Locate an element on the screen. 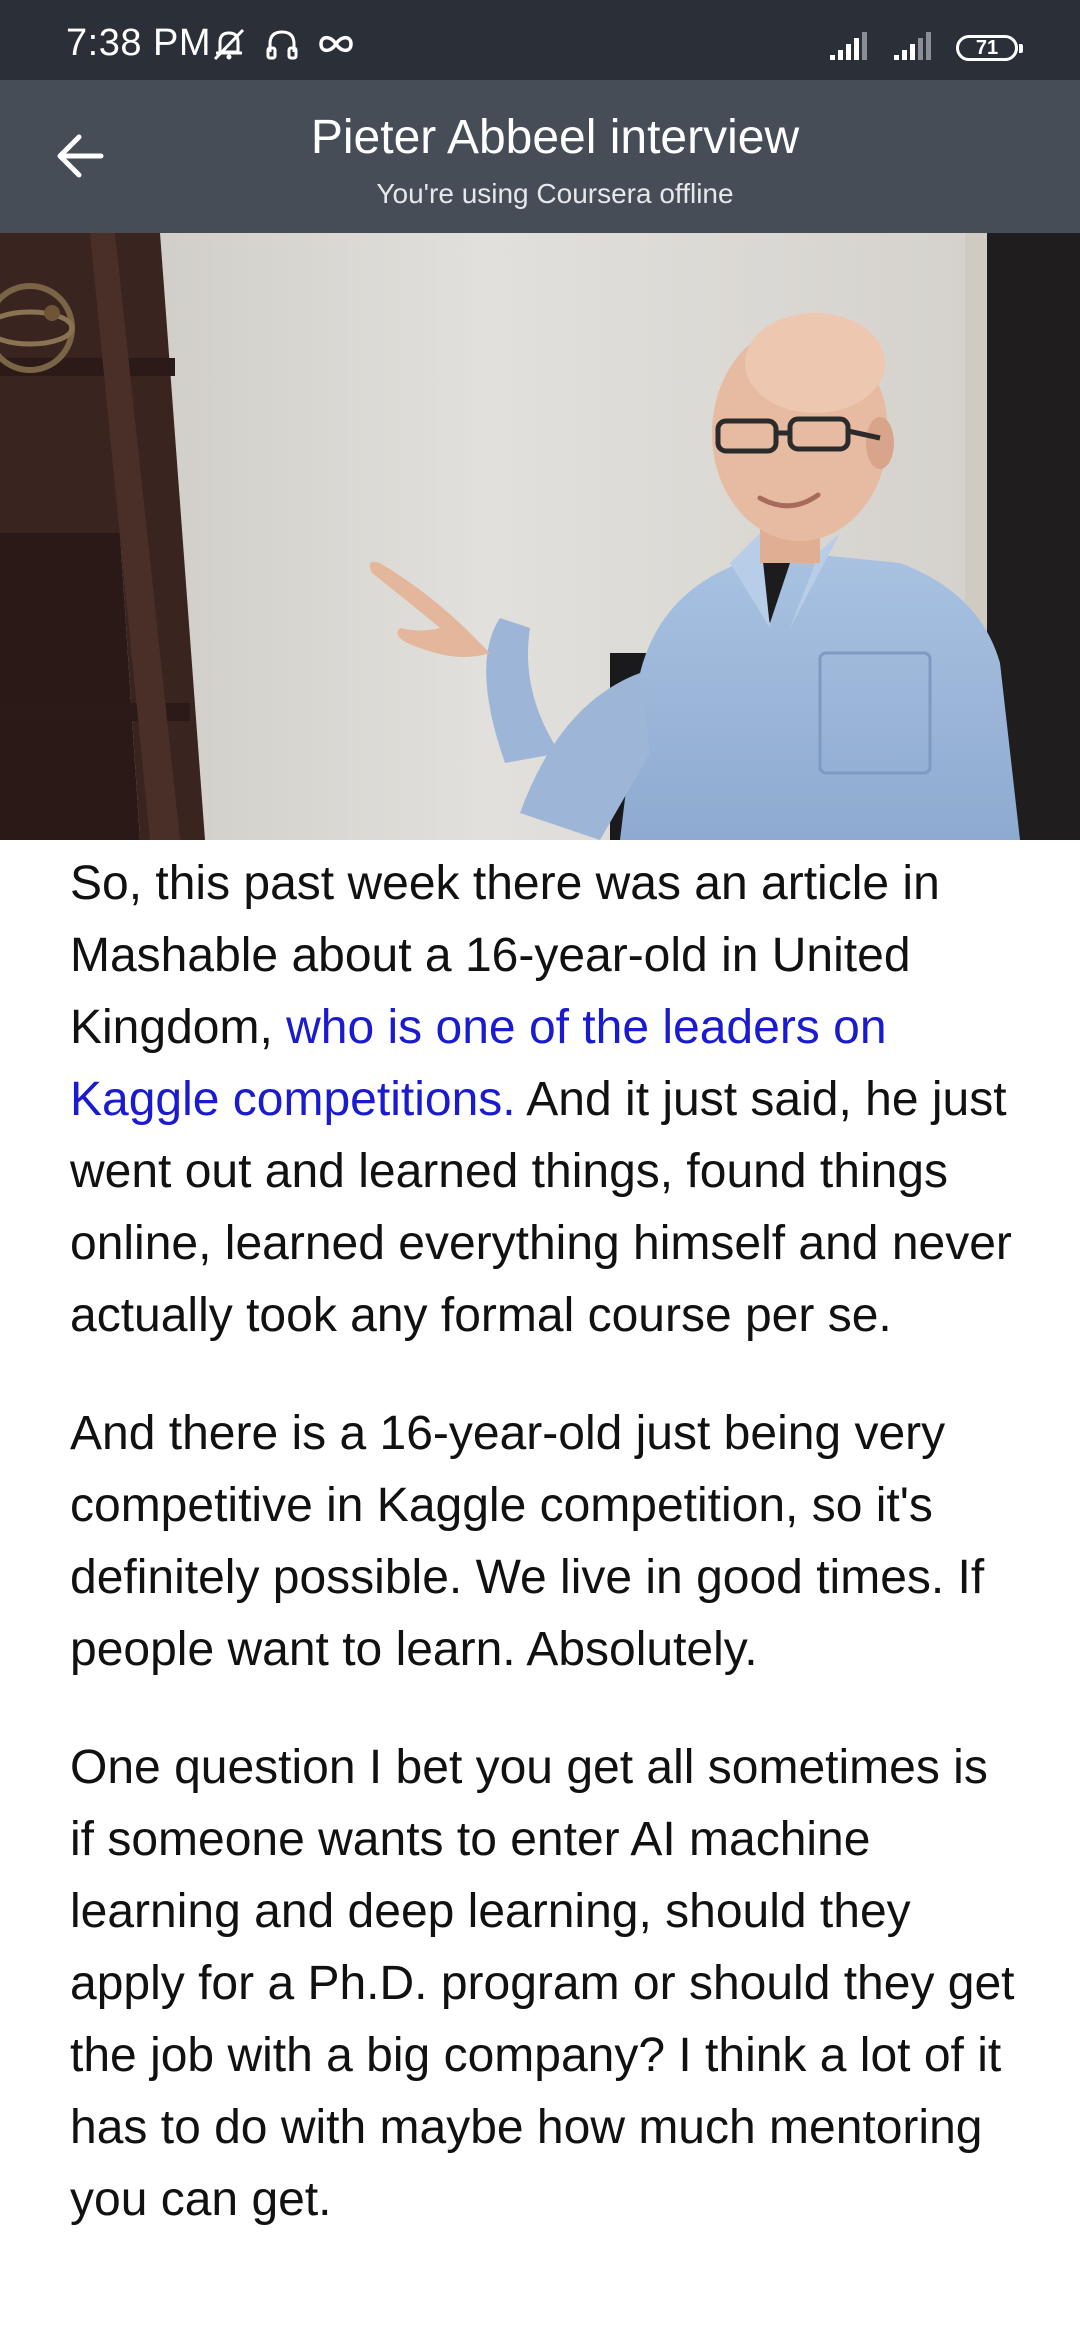  headset-icon is located at coordinates (282, 44).